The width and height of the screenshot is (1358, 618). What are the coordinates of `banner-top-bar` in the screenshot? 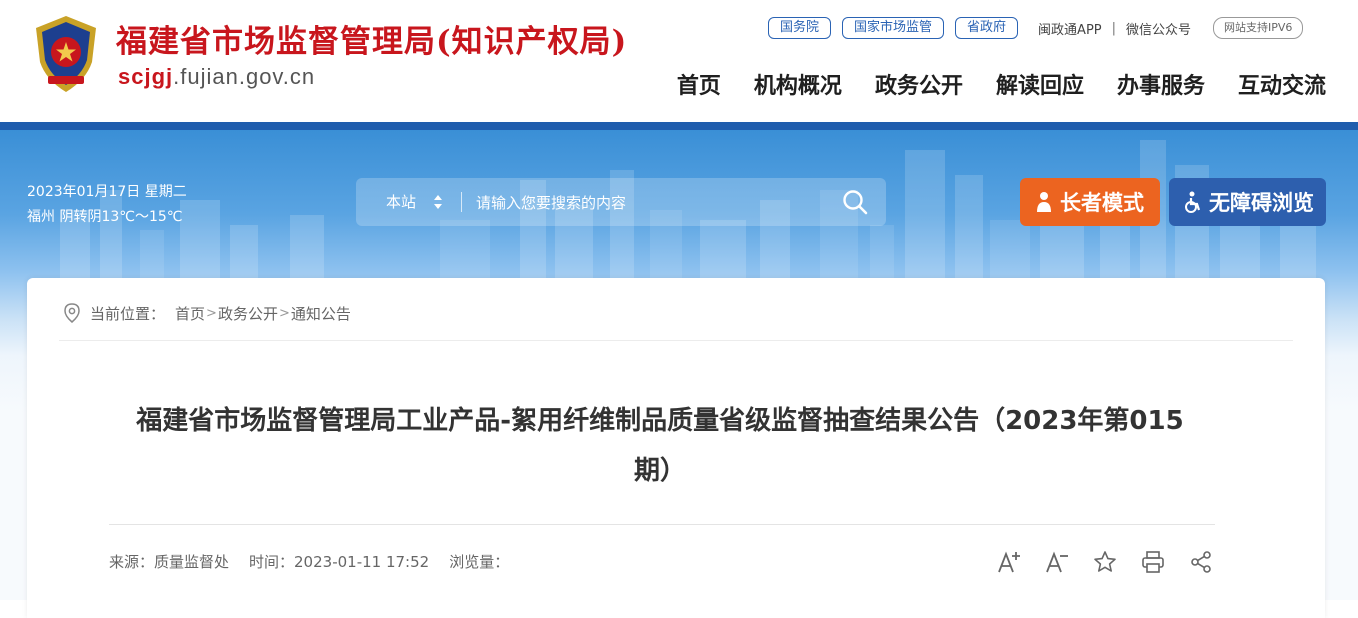 It's located at (679, 126).